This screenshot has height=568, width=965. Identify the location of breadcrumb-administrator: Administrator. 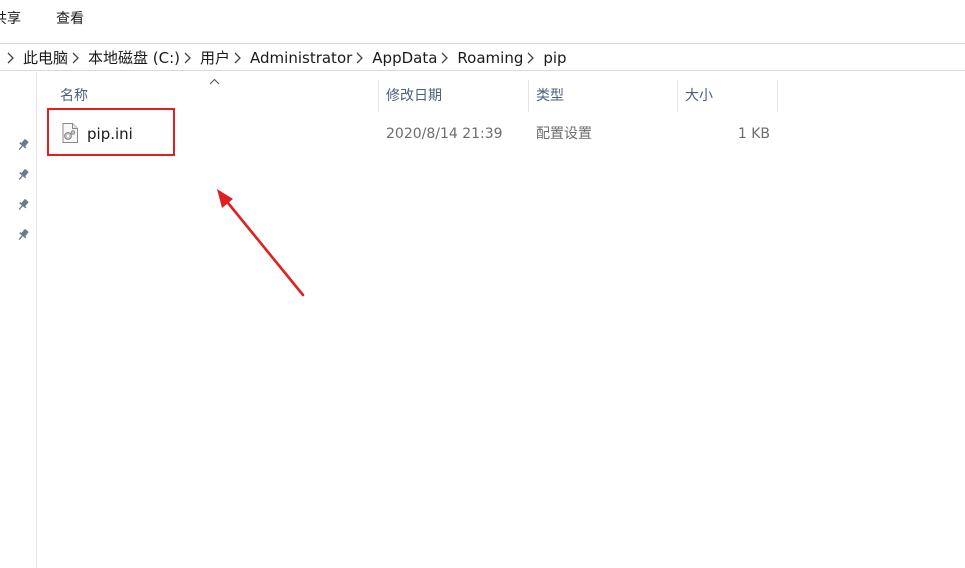
(301, 58).